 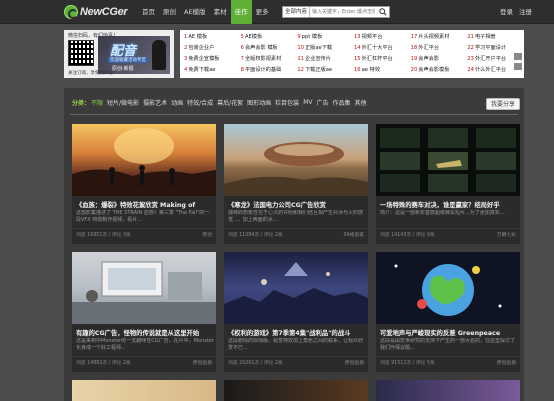 What do you see at coordinates (518, 56) in the screenshot?
I see `scroll-up-icon` at bounding box center [518, 56].